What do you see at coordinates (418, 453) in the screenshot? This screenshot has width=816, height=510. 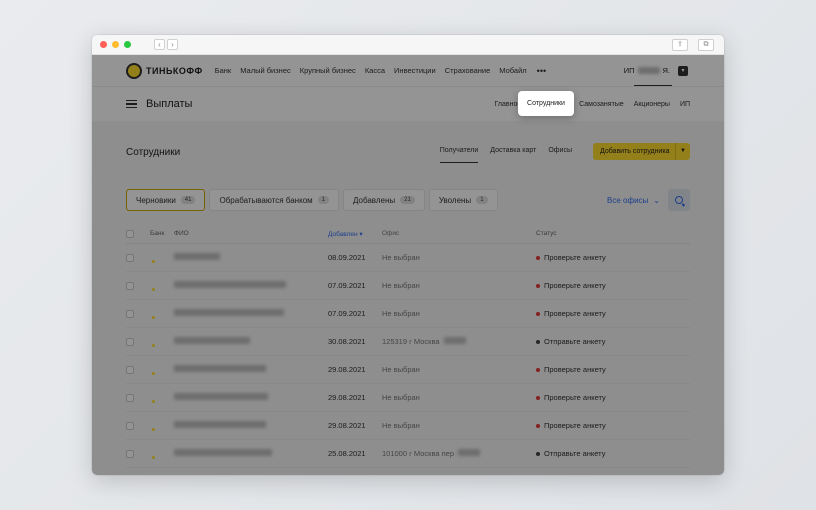 I see `row-office-text: 101000 г Москва пер` at bounding box center [418, 453].